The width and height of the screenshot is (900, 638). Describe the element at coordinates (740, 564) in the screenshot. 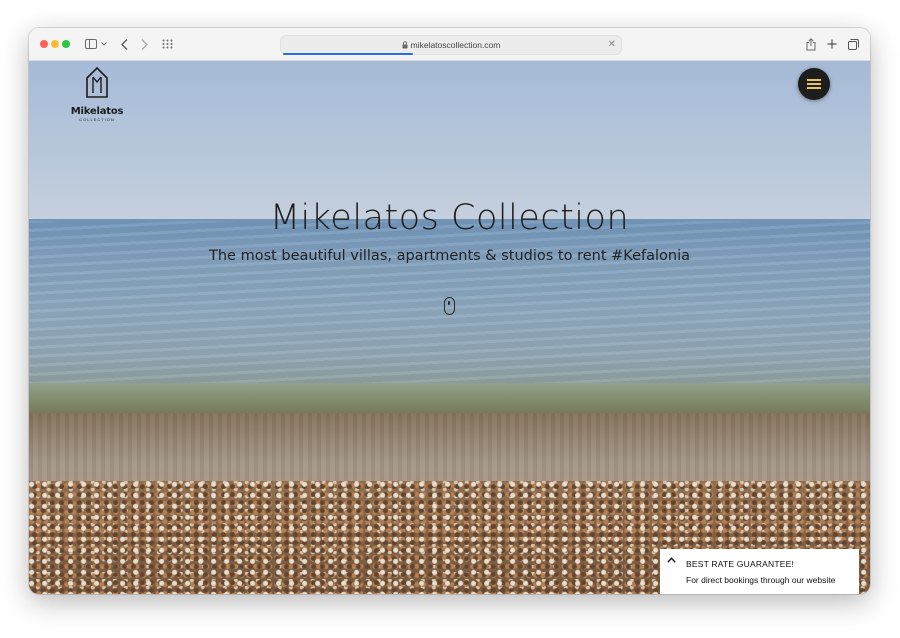

I see `best-rate-title: BEST RATE GUARANTEE!` at that location.